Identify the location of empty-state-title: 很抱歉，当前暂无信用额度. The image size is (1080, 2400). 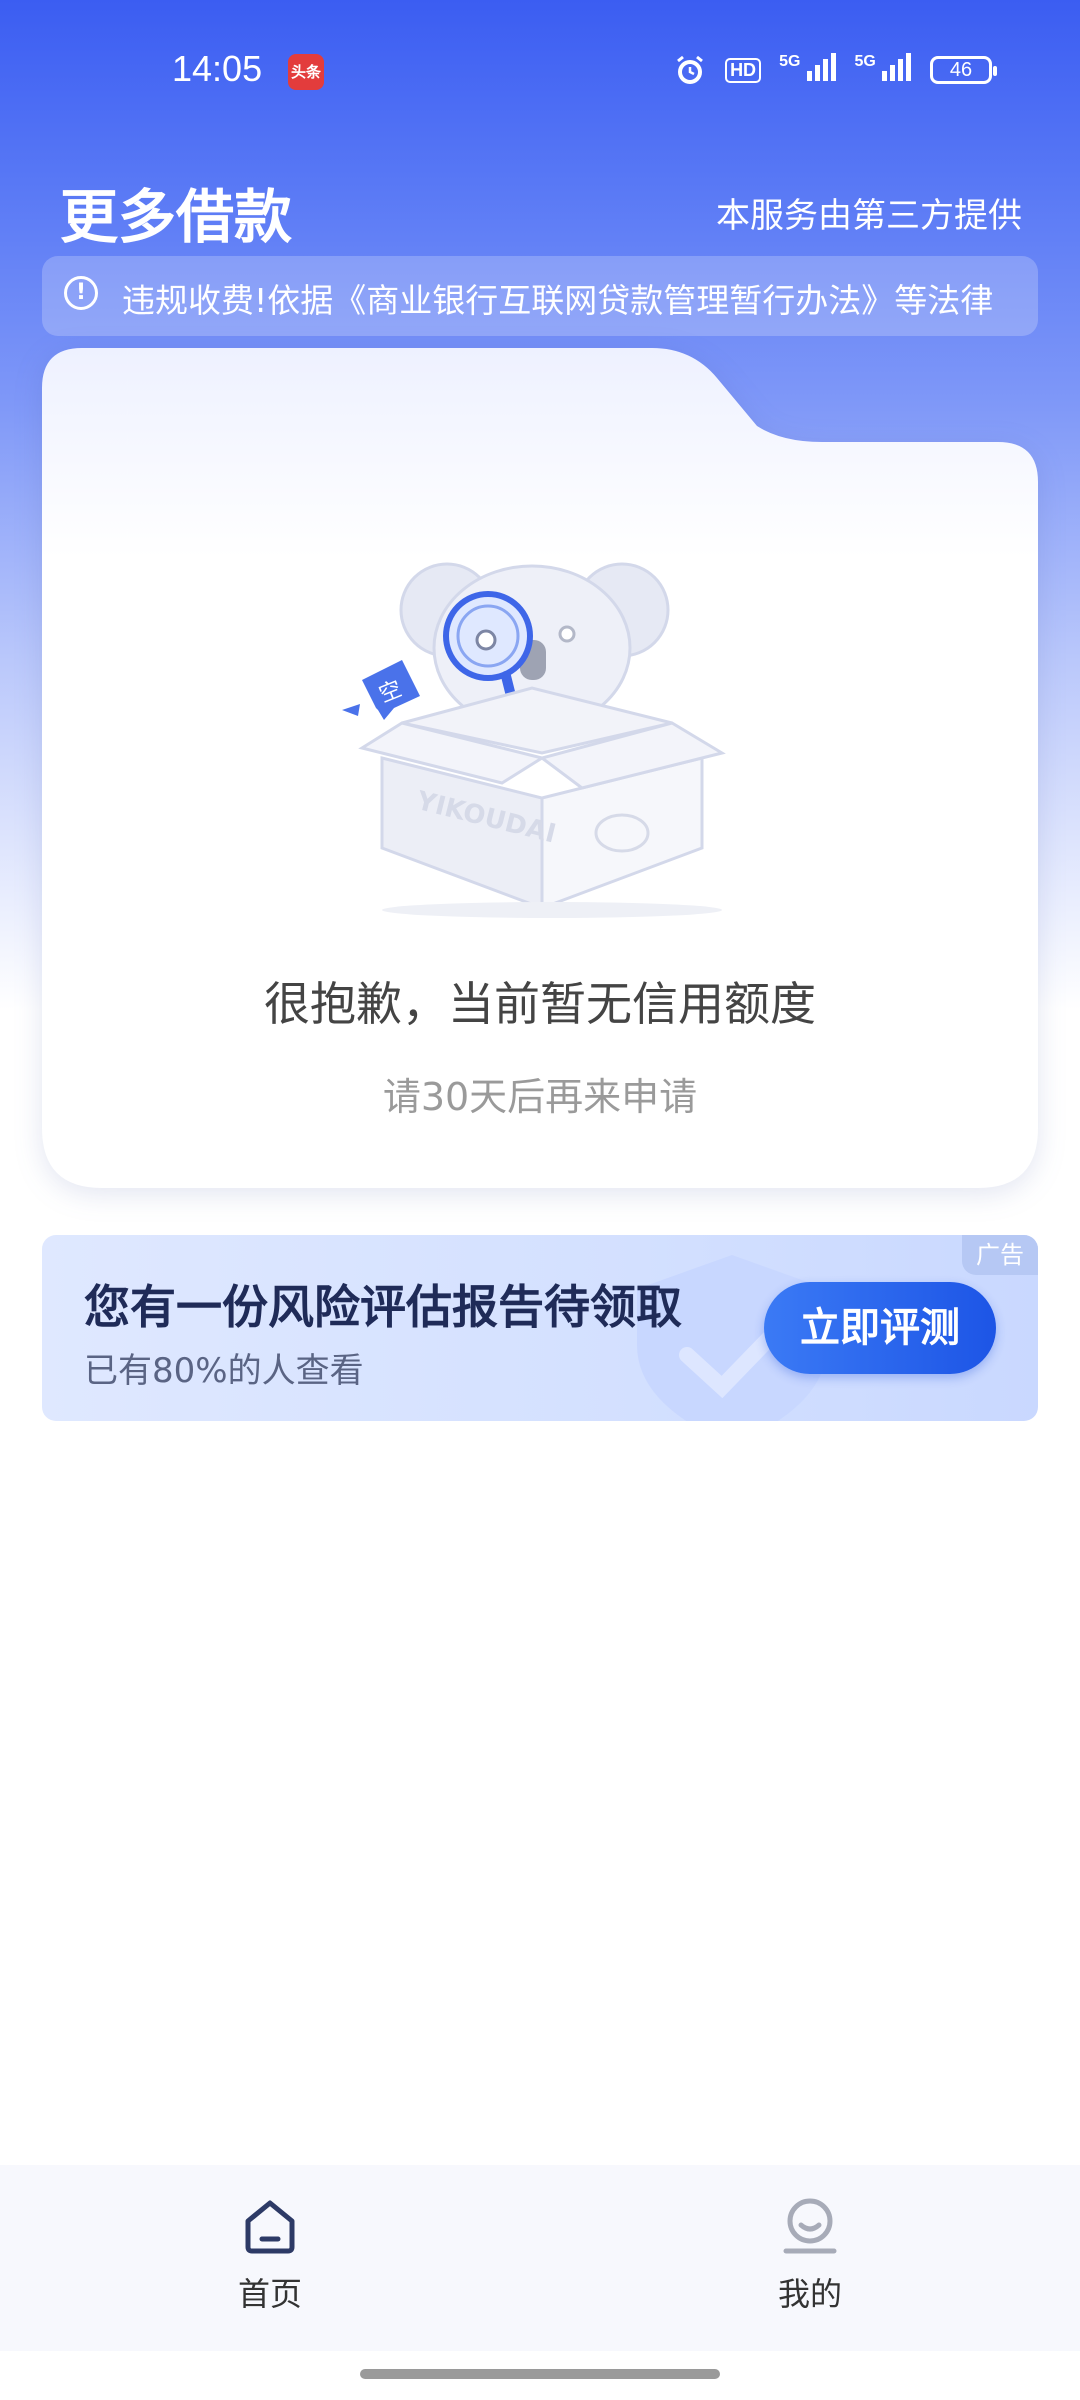
(540, 1004).